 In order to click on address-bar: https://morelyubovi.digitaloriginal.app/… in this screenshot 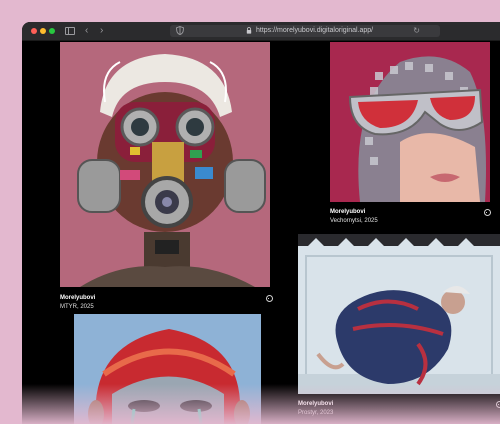, I will do `click(305, 31)`.